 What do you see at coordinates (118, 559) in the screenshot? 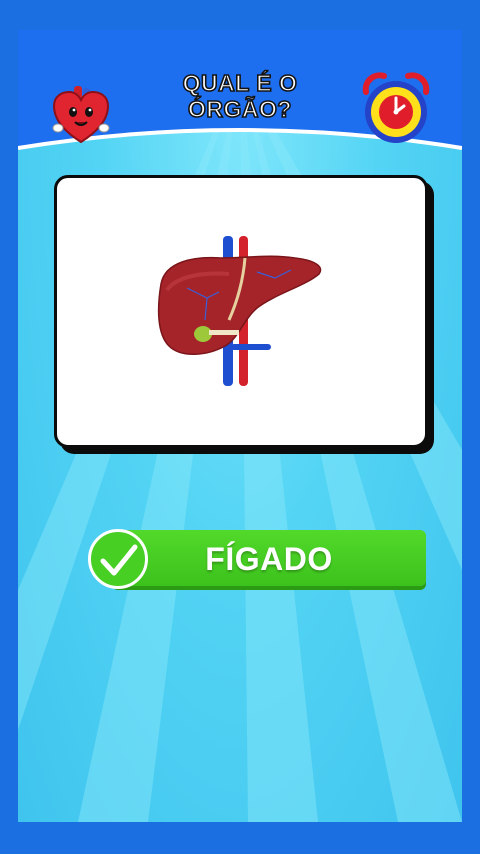
I see `checkmark-icon` at bounding box center [118, 559].